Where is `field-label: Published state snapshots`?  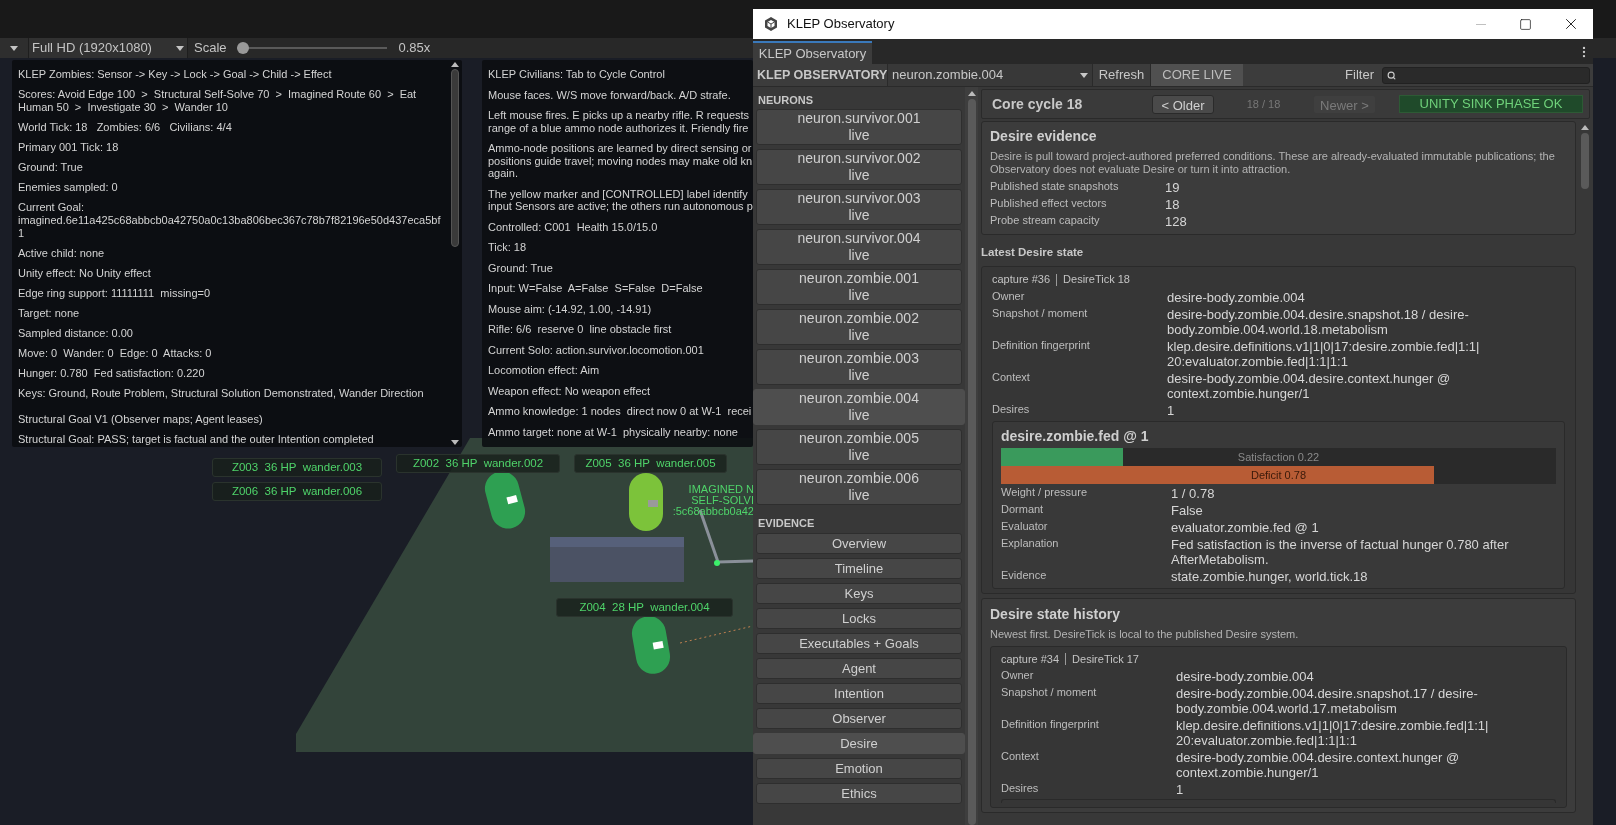 field-label: Published state snapshots is located at coordinates (1055, 186).